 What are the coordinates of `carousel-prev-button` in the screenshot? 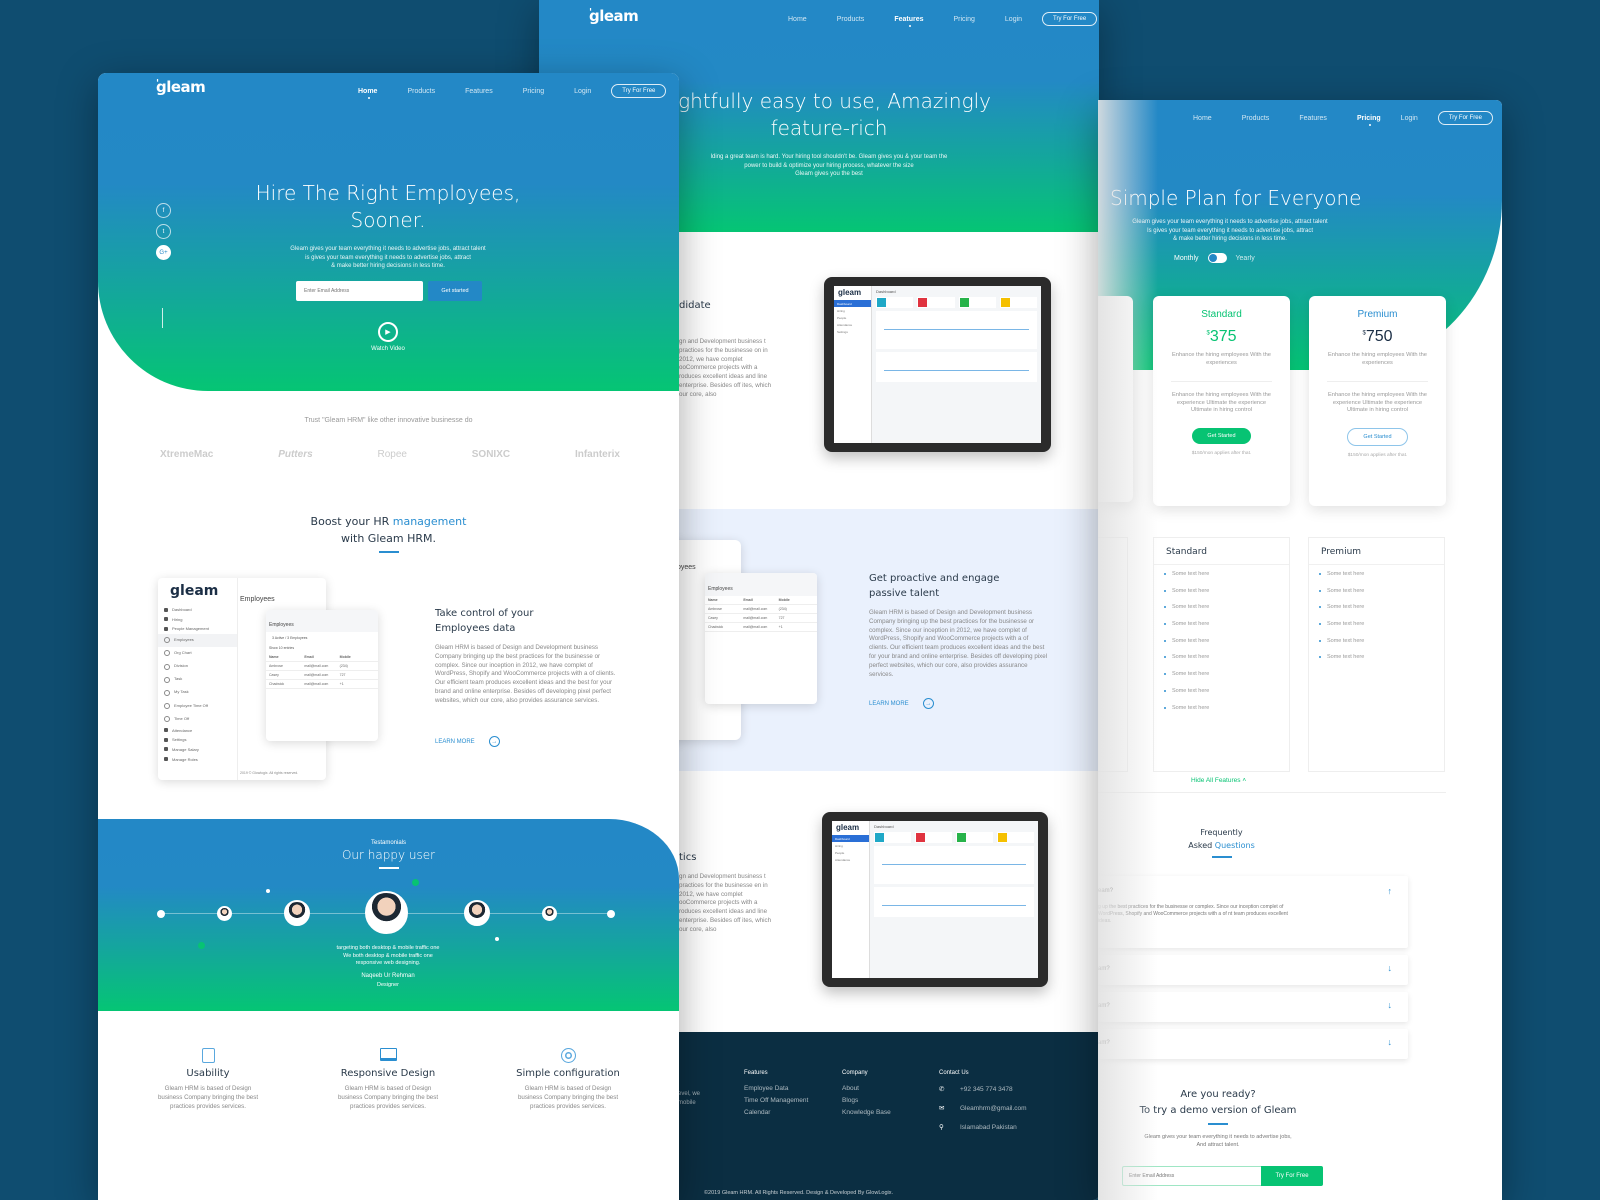 It's located at (161, 914).